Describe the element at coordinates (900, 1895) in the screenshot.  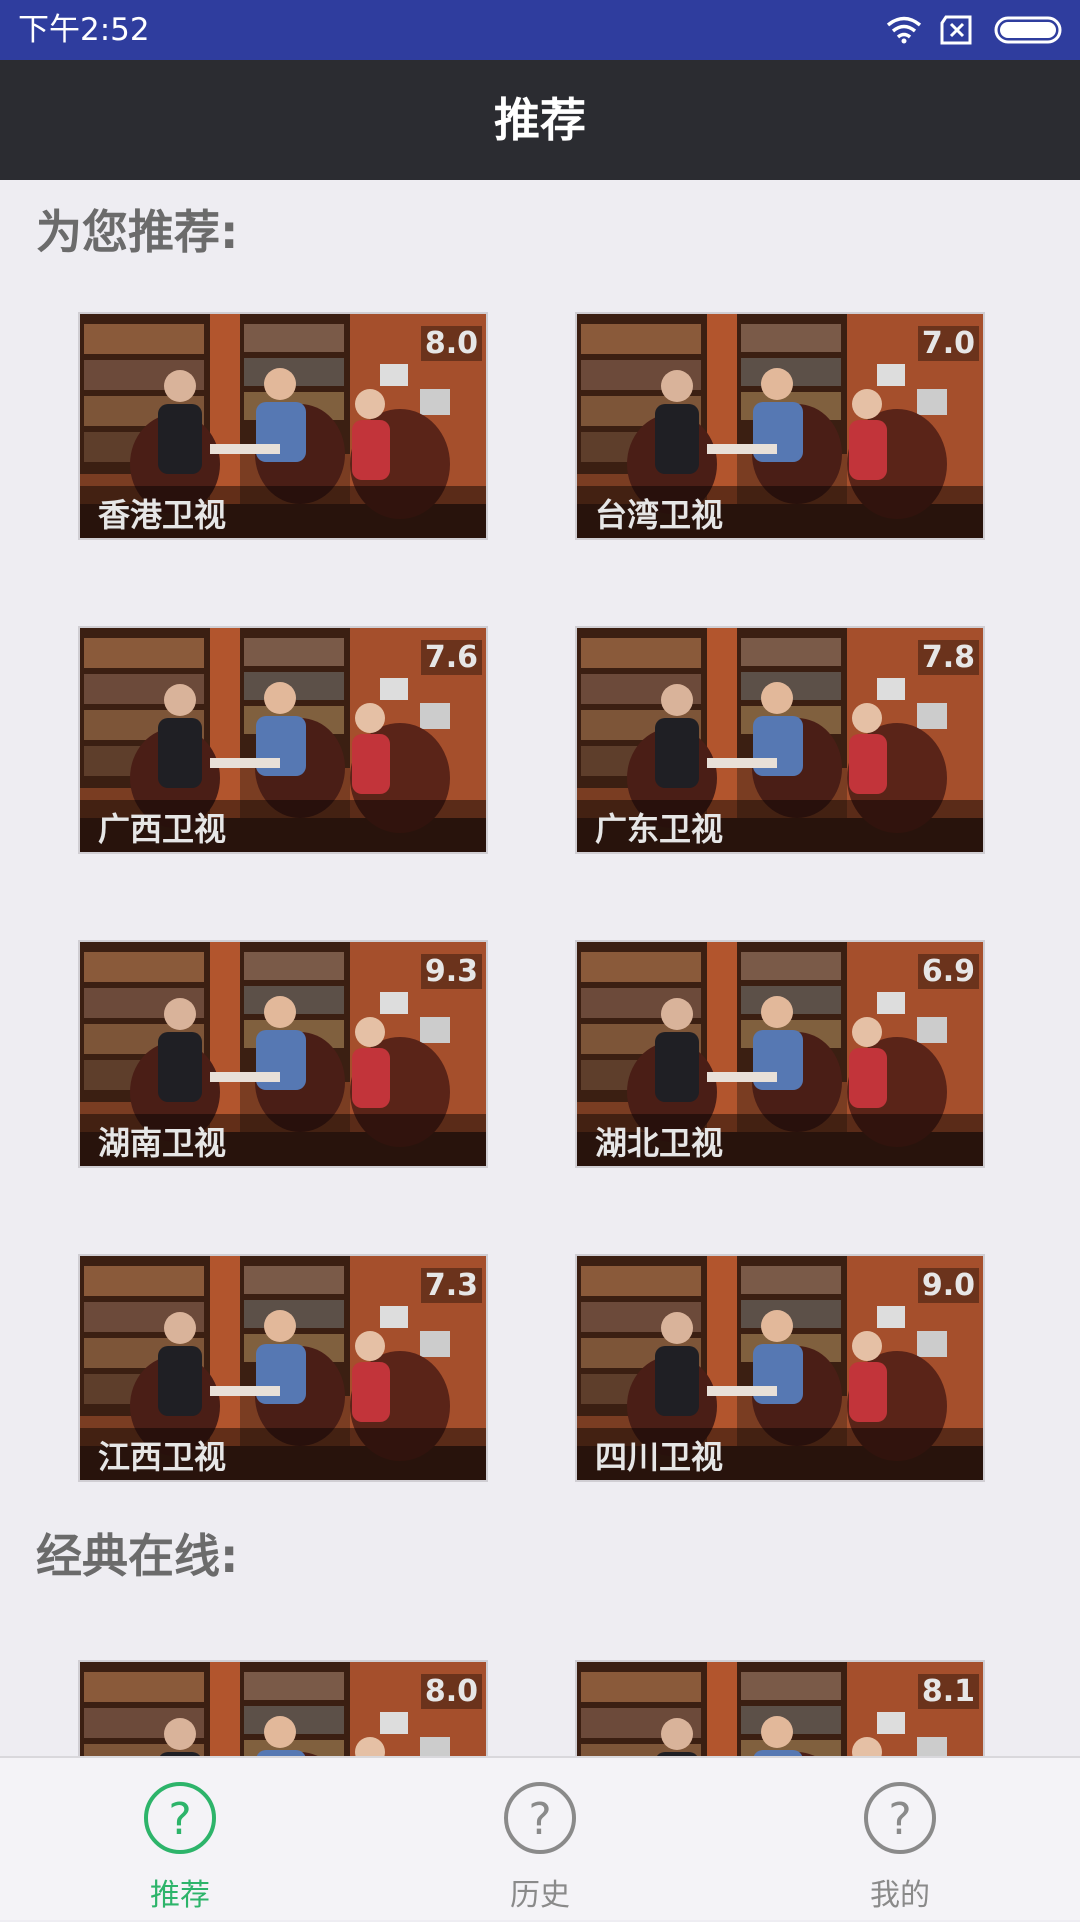
I see `tab-label: 我的` at that location.